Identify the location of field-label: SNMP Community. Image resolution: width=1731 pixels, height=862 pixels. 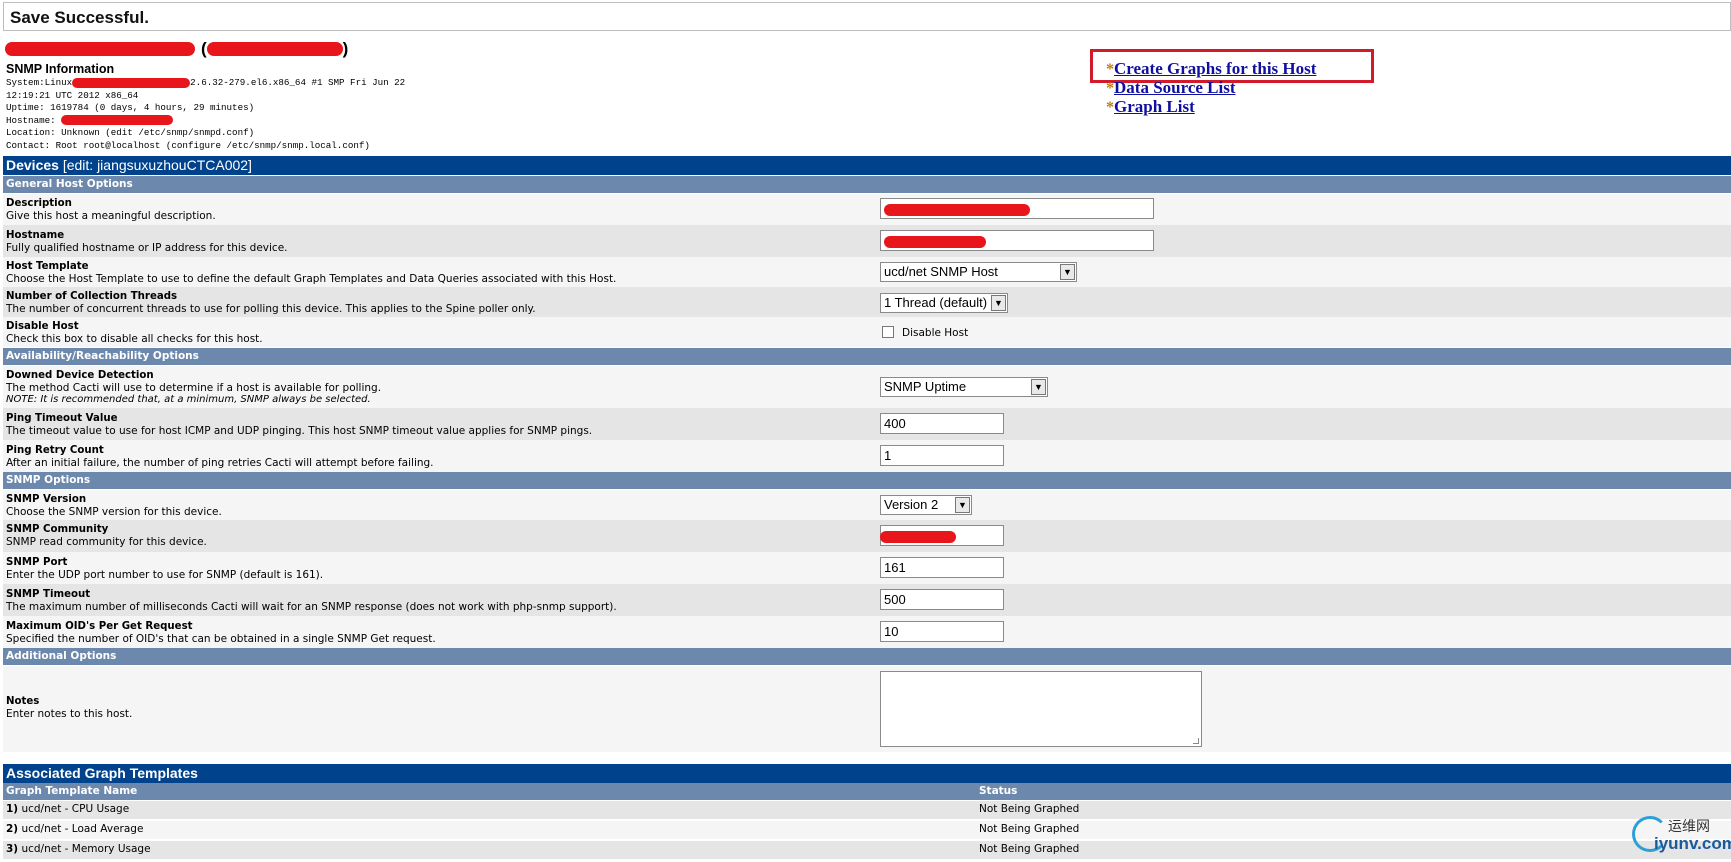
(57, 529).